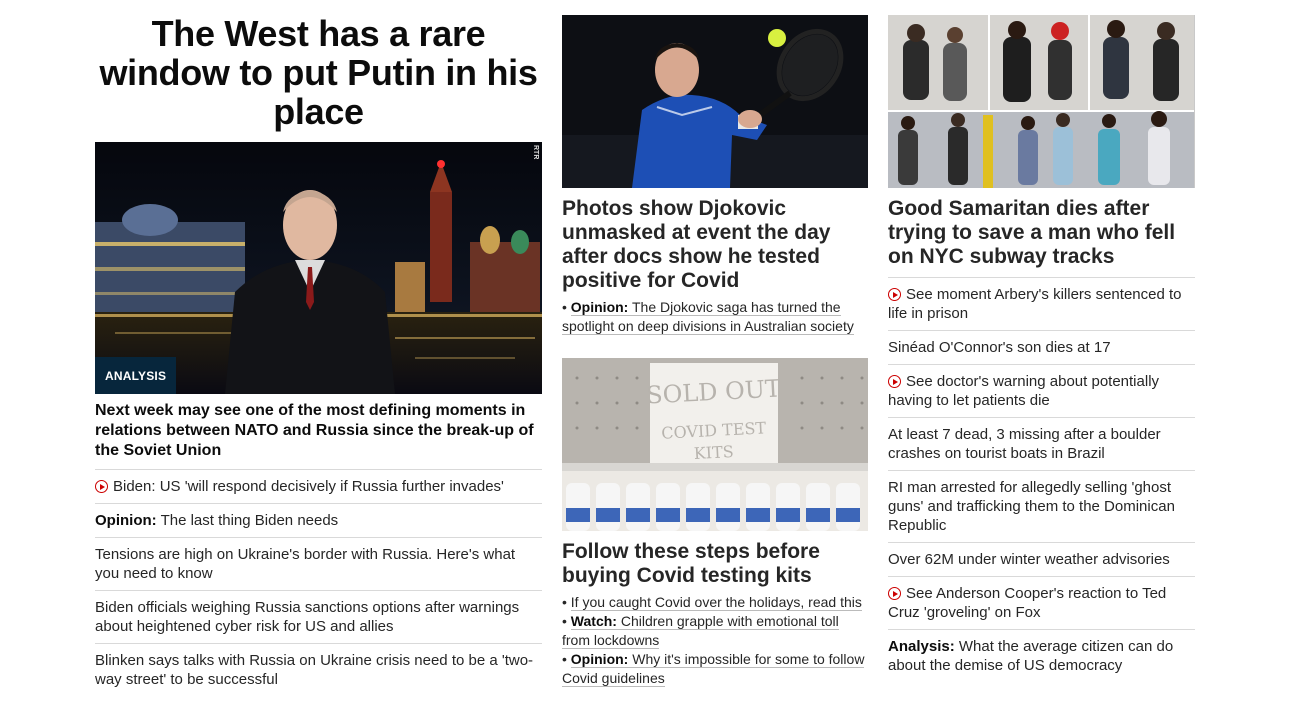  I want to click on surveillance-photo-grid, so click(1041, 101).